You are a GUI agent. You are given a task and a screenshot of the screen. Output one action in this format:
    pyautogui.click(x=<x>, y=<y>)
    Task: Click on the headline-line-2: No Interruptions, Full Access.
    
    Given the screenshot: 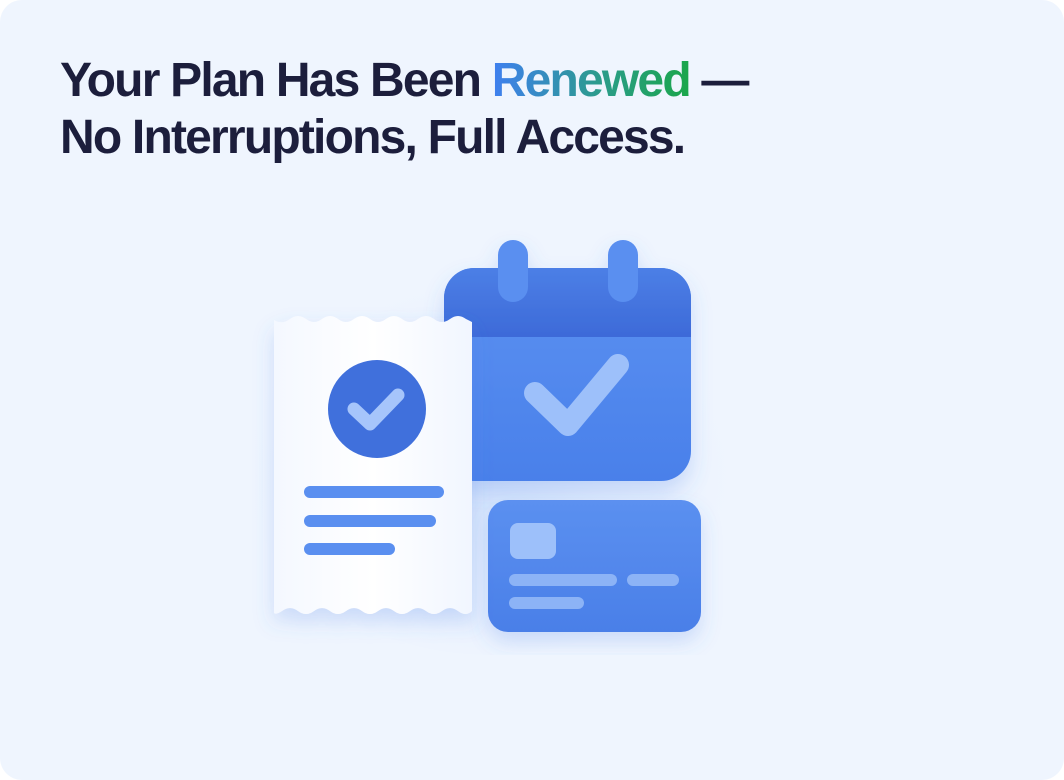 What is the action you would take?
    pyautogui.click(x=373, y=137)
    